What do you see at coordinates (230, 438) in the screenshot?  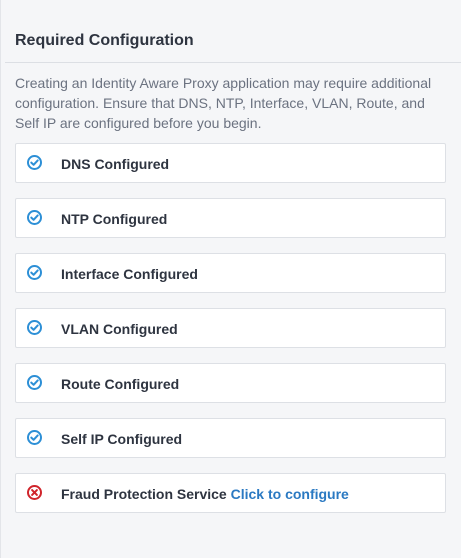 I see `checklist-item-self-ip: Self IP Configured` at bounding box center [230, 438].